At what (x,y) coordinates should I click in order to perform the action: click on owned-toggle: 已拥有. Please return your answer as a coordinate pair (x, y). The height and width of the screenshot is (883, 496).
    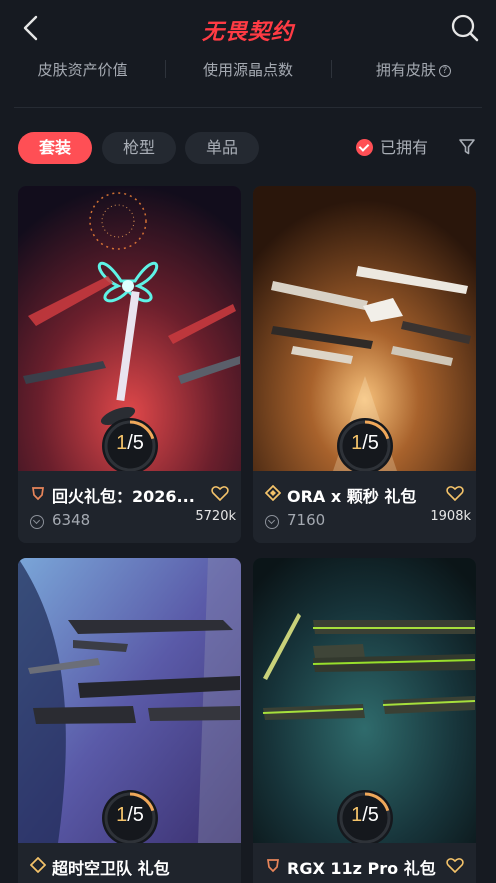
    Looking at the image, I should click on (392, 148).